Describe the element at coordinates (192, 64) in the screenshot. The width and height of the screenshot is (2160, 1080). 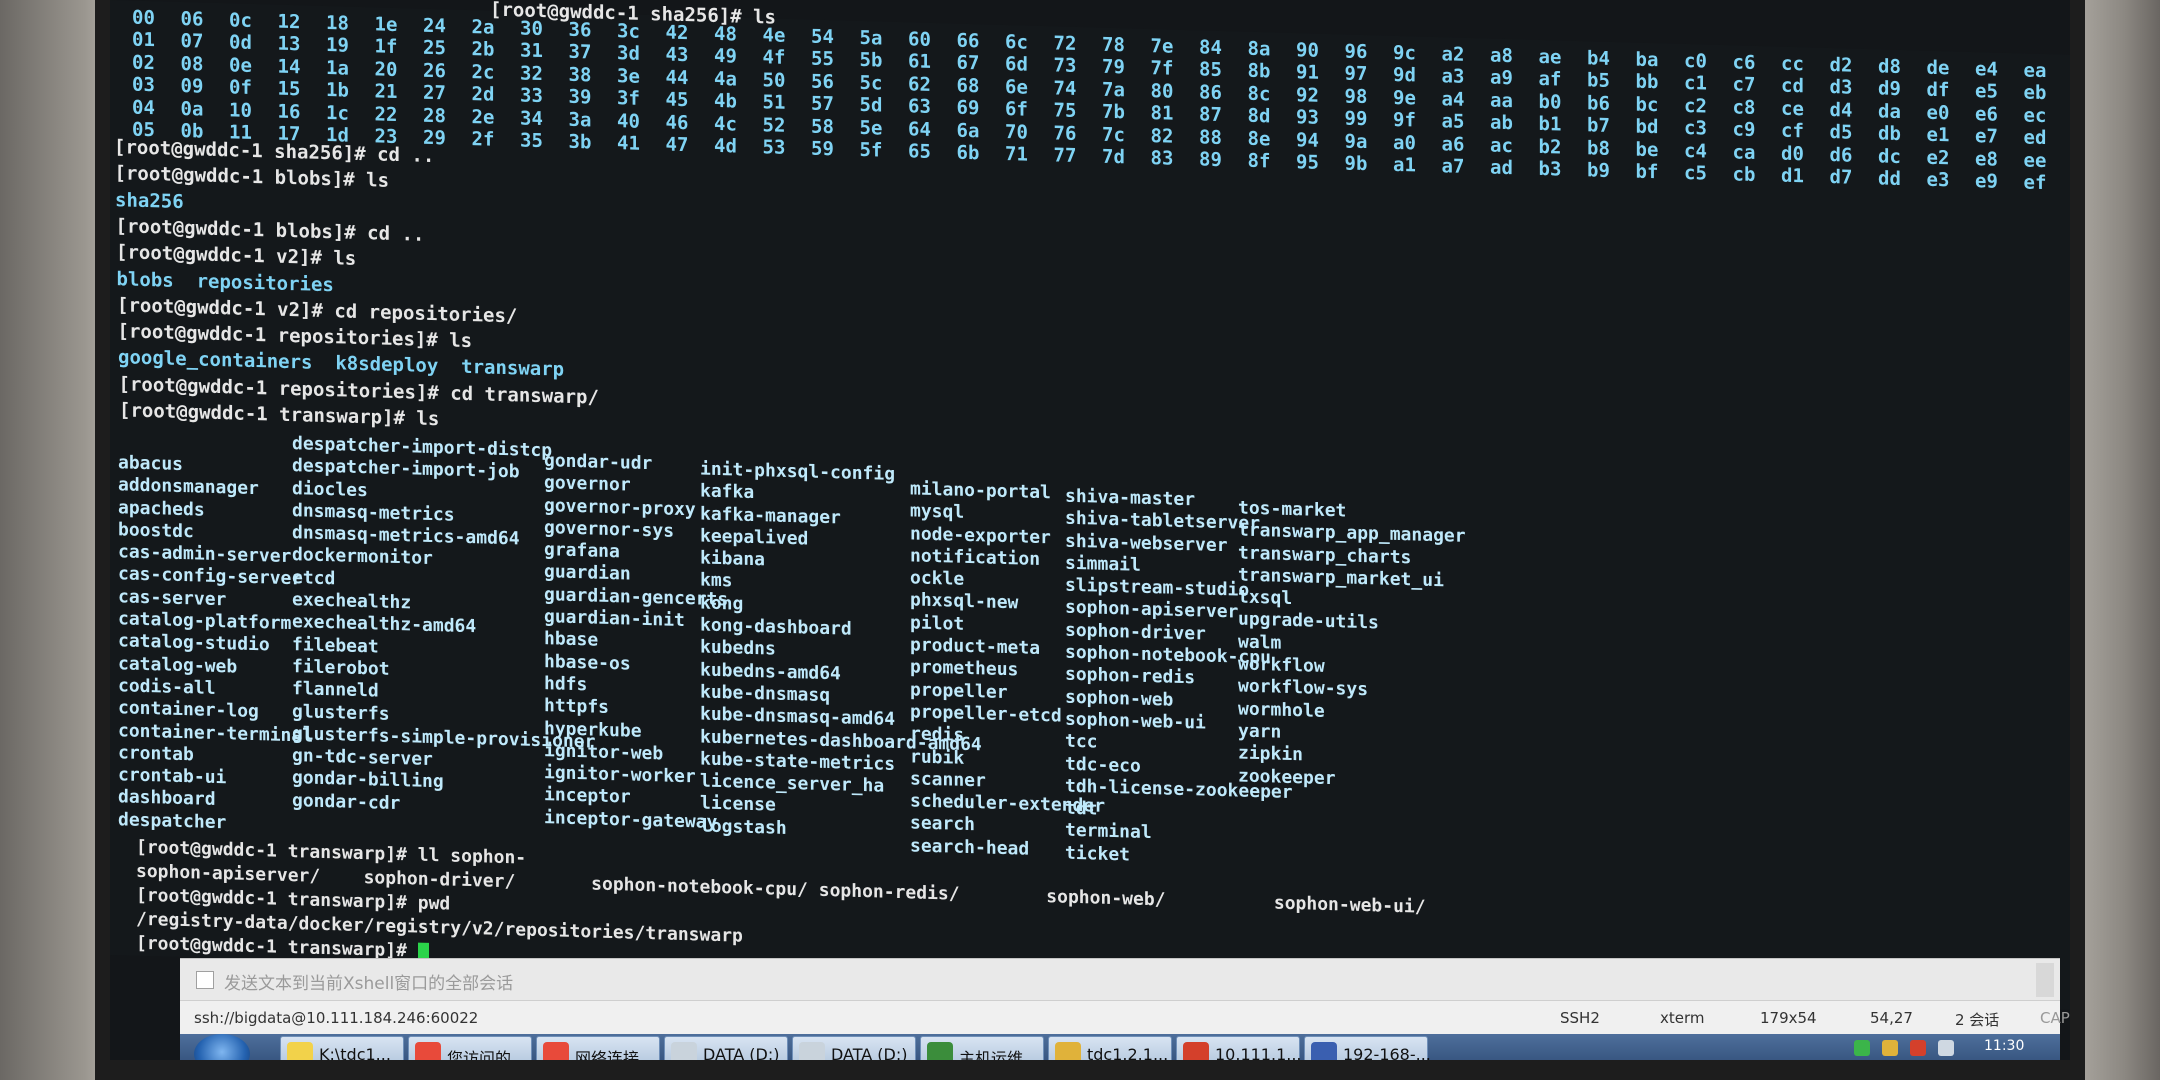
I see `hex-dir-entry: 08` at that location.